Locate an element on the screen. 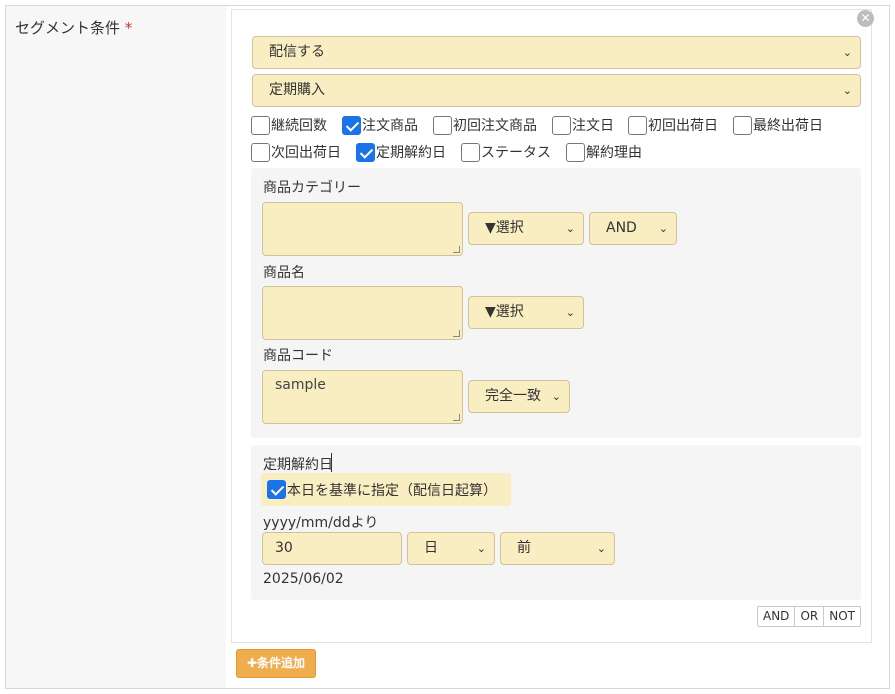  checkbox-kaiyaku-riyu: 解約理由 is located at coordinates (604, 152).